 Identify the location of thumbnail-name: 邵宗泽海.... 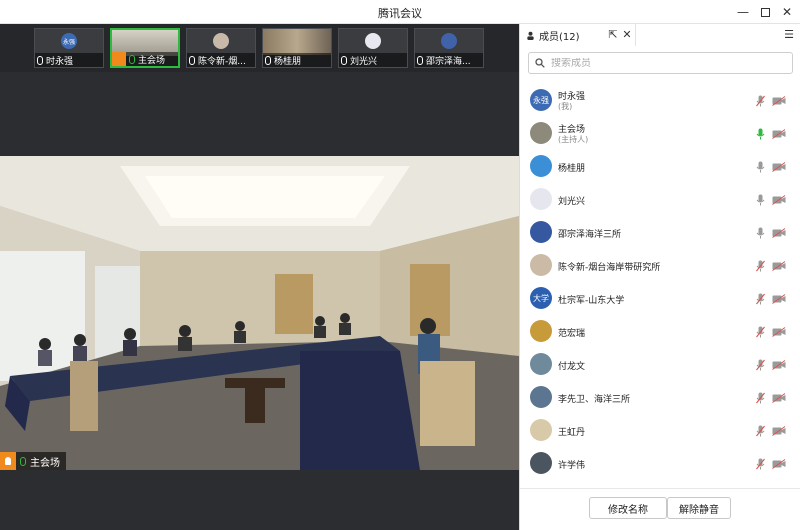
(448, 61).